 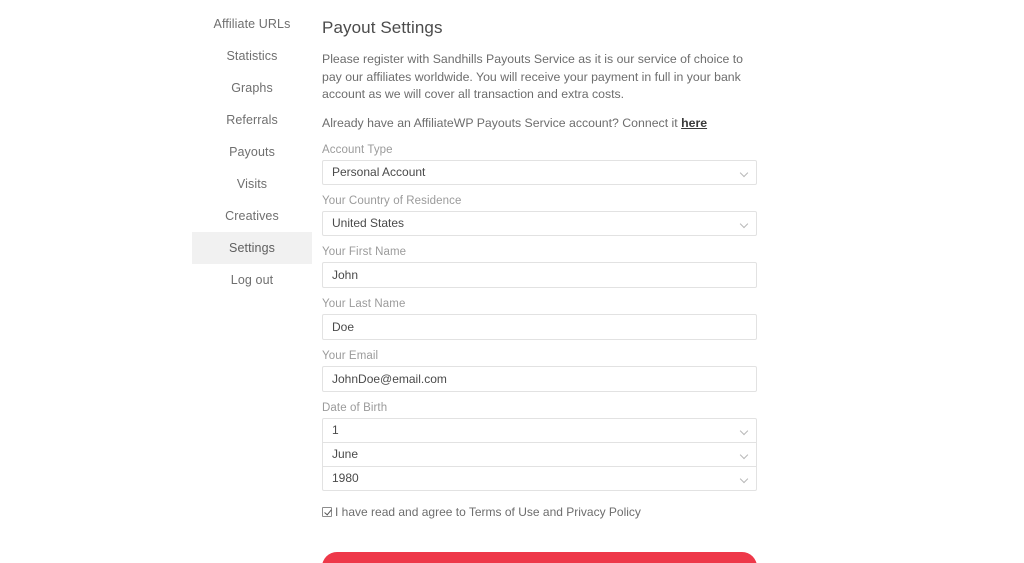 What do you see at coordinates (368, 222) in the screenshot?
I see `country-value: United States` at bounding box center [368, 222].